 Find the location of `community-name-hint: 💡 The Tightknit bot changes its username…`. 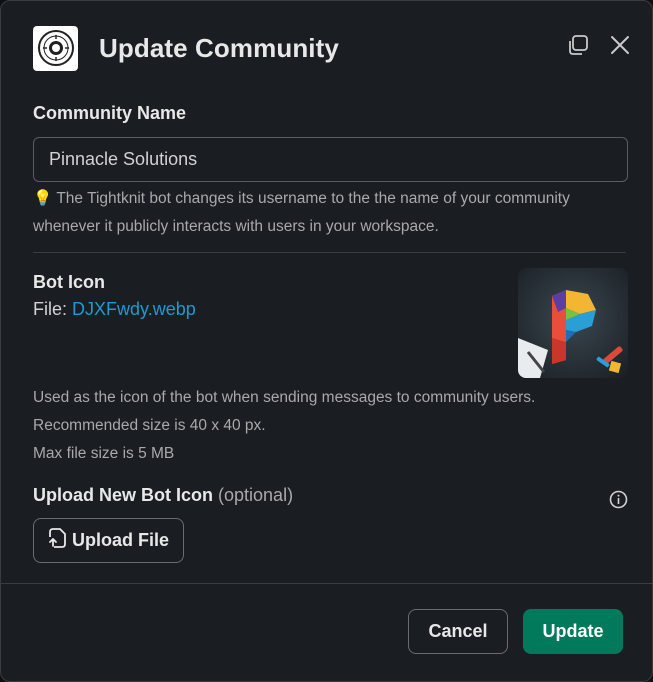

community-name-hint: 💡 The Tightknit bot changes its username… is located at coordinates (328, 213).